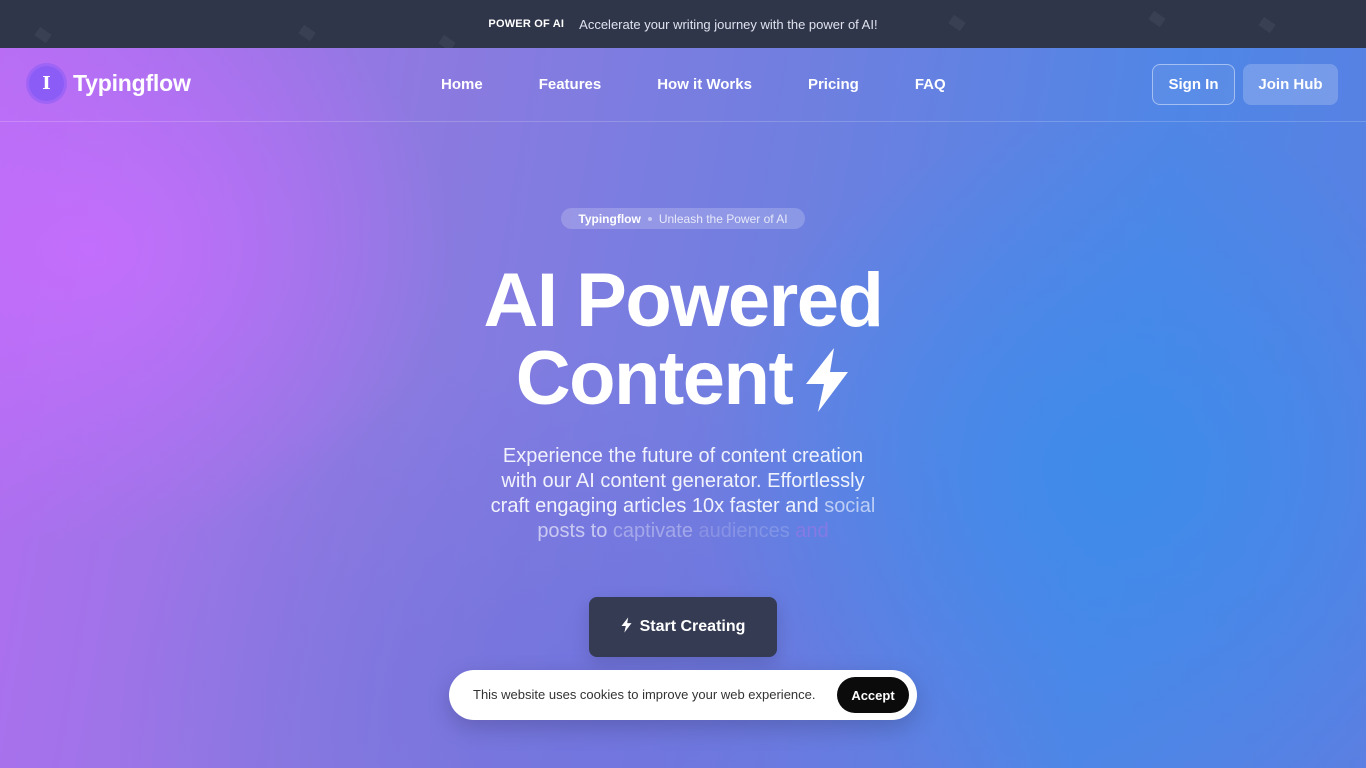 This screenshot has height=768, width=1366. I want to click on logo-icon: I, so click(46, 83).